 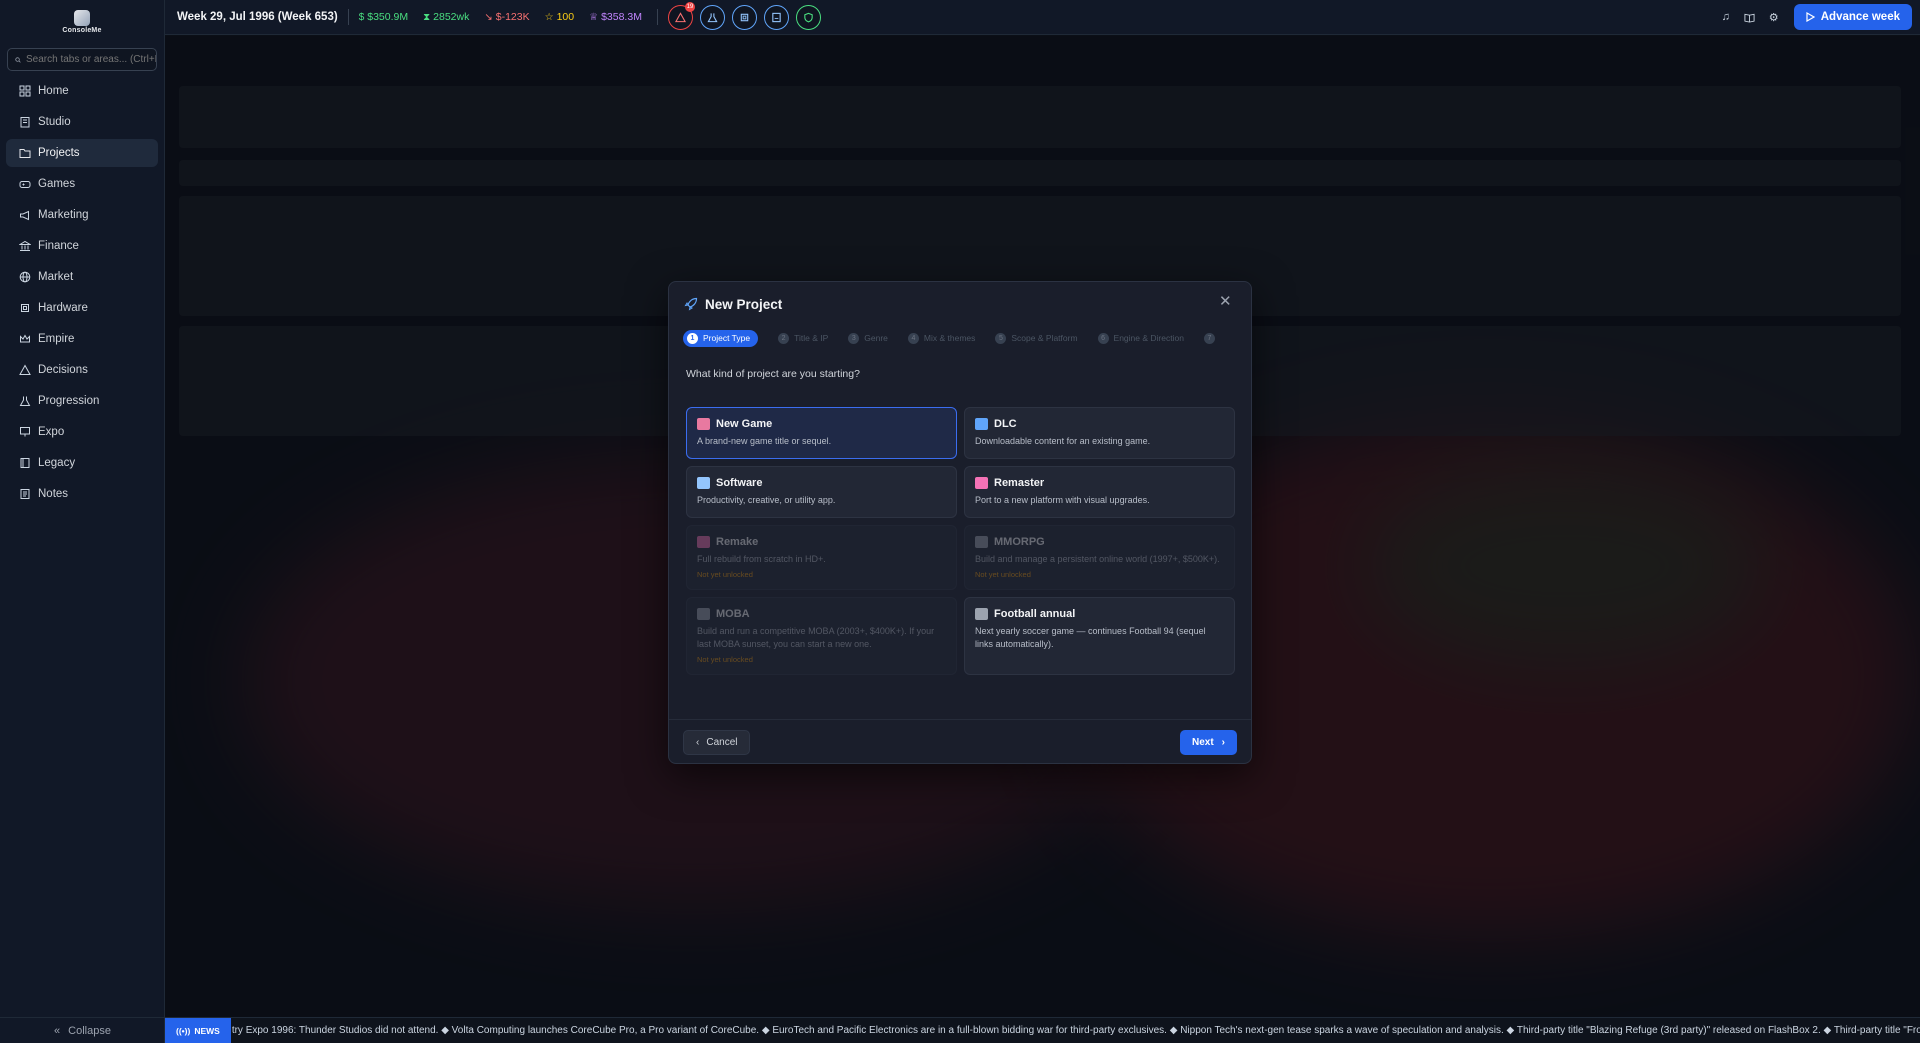 I want to click on card-title: Remake, so click(x=821, y=542).